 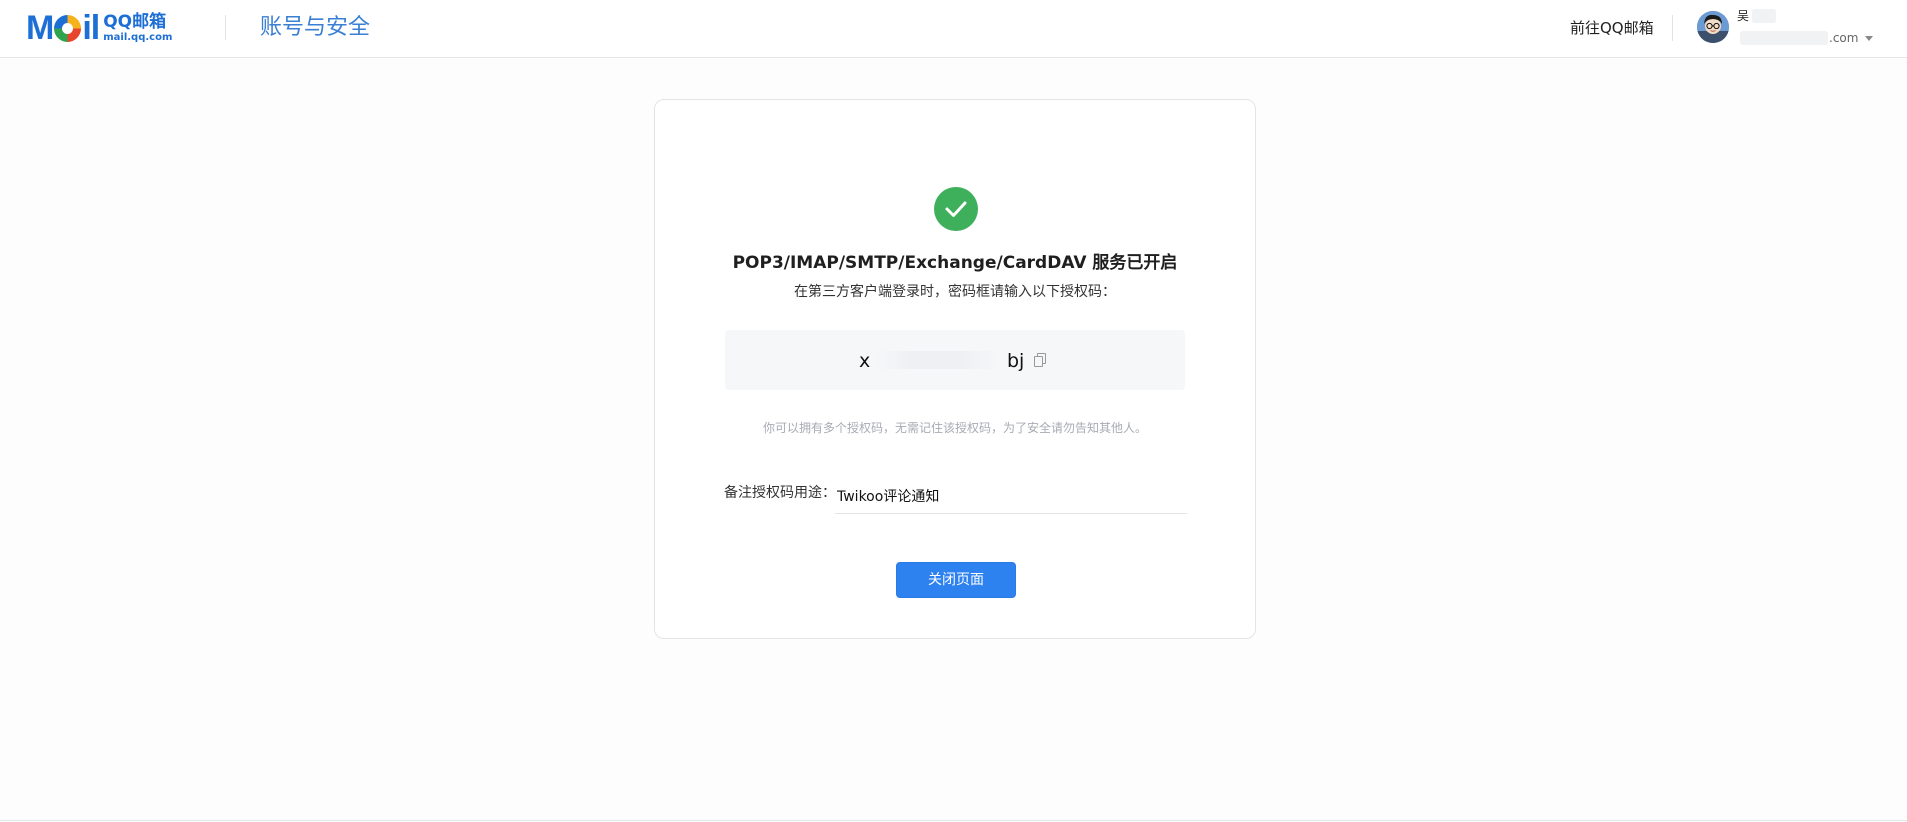 What do you see at coordinates (938, 360) in the screenshot?
I see `auth-code-redacted` at bounding box center [938, 360].